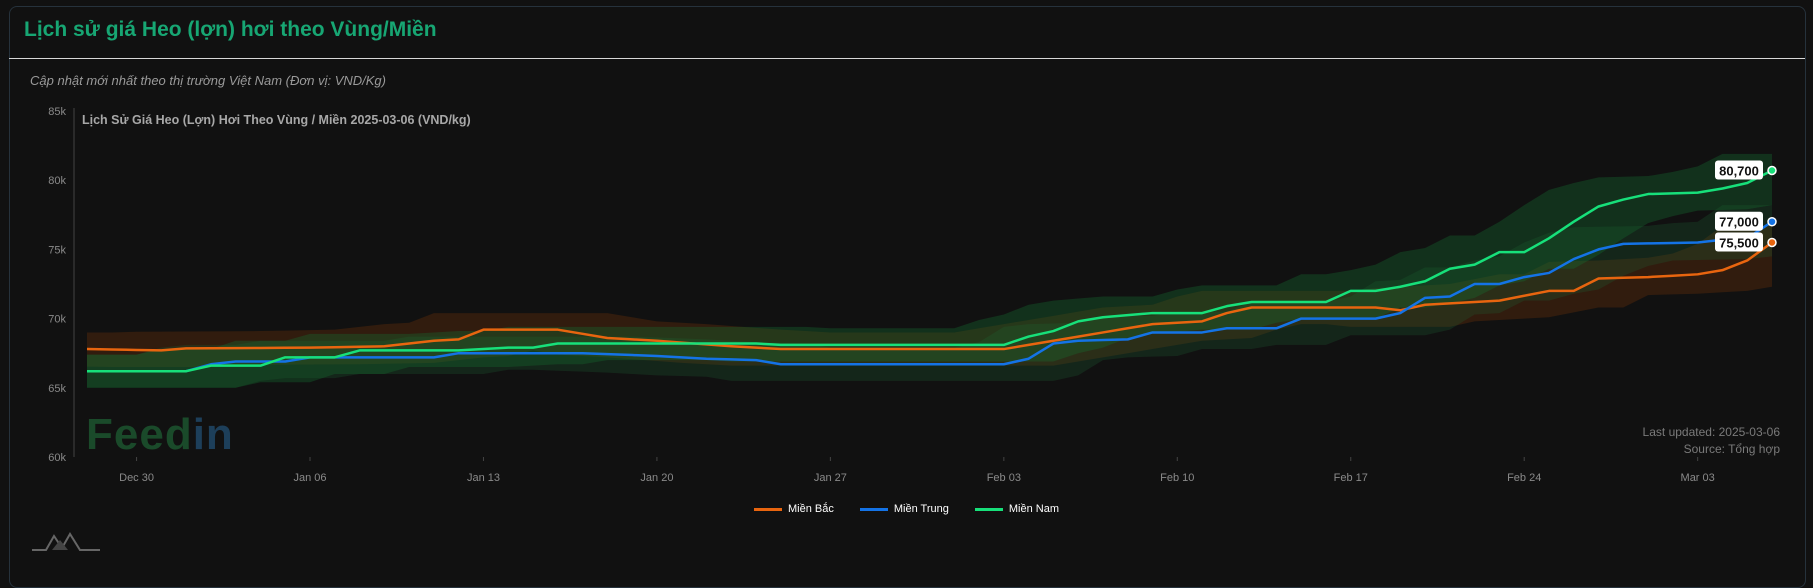 Image resolution: width=1813 pixels, height=588 pixels. What do you see at coordinates (1711, 432) in the screenshot?
I see `last-updated: Last updated: 2025-03-06` at bounding box center [1711, 432].